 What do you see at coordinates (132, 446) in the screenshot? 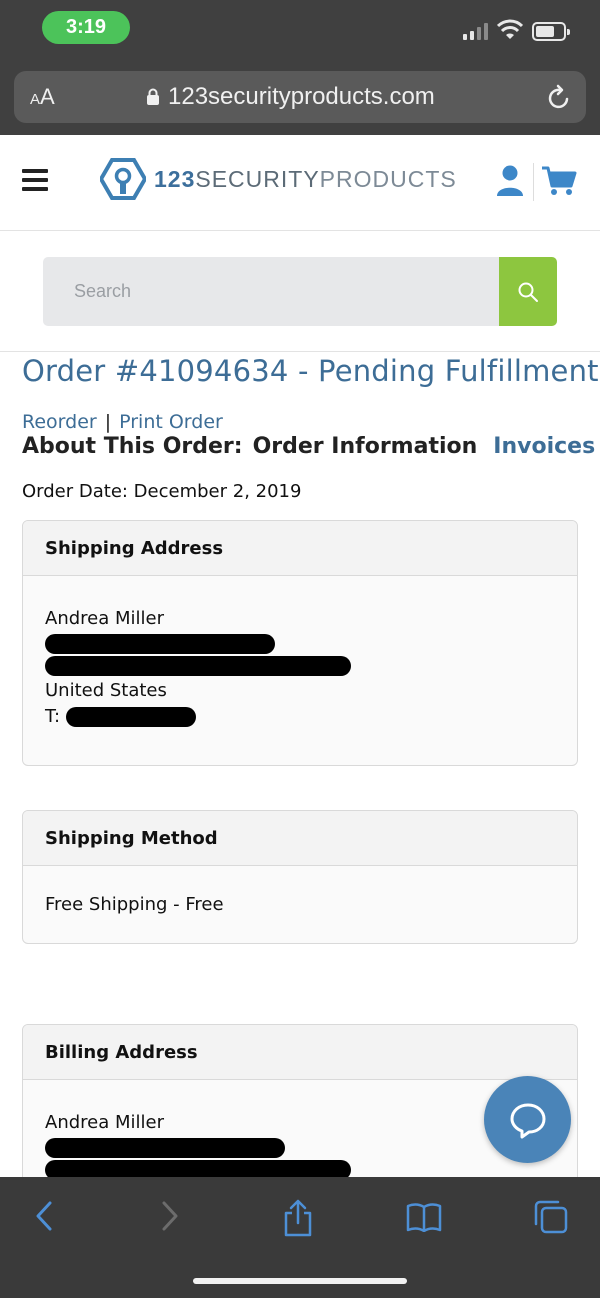
I see `about-order-label: About This Order:` at bounding box center [132, 446].